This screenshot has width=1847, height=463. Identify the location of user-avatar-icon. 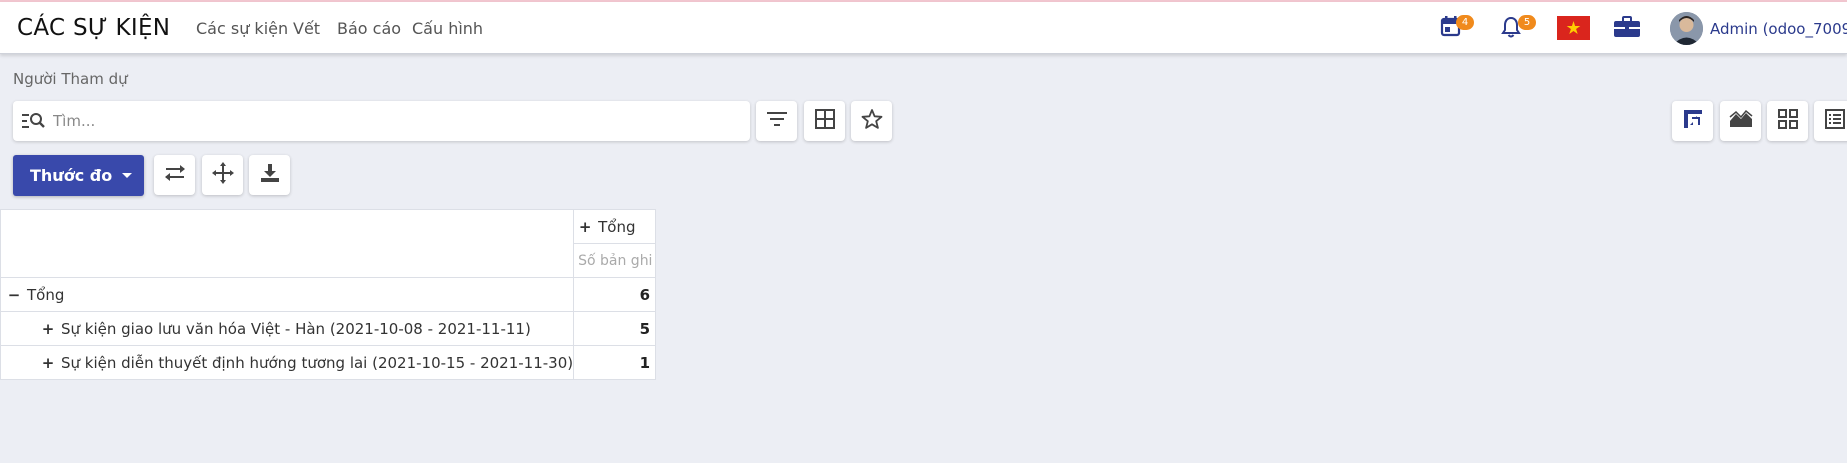
(1686, 28).